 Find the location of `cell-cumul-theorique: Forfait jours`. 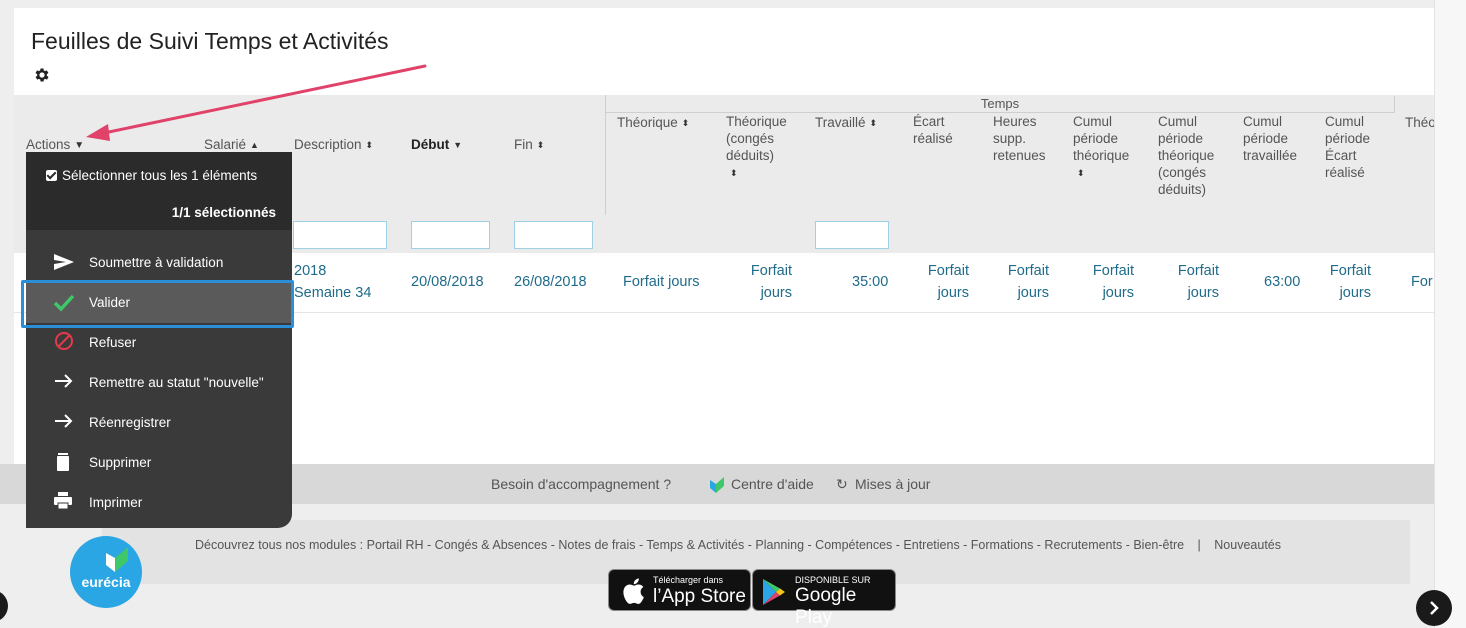

cell-cumul-theorique: Forfait jours is located at coordinates (1105, 282).